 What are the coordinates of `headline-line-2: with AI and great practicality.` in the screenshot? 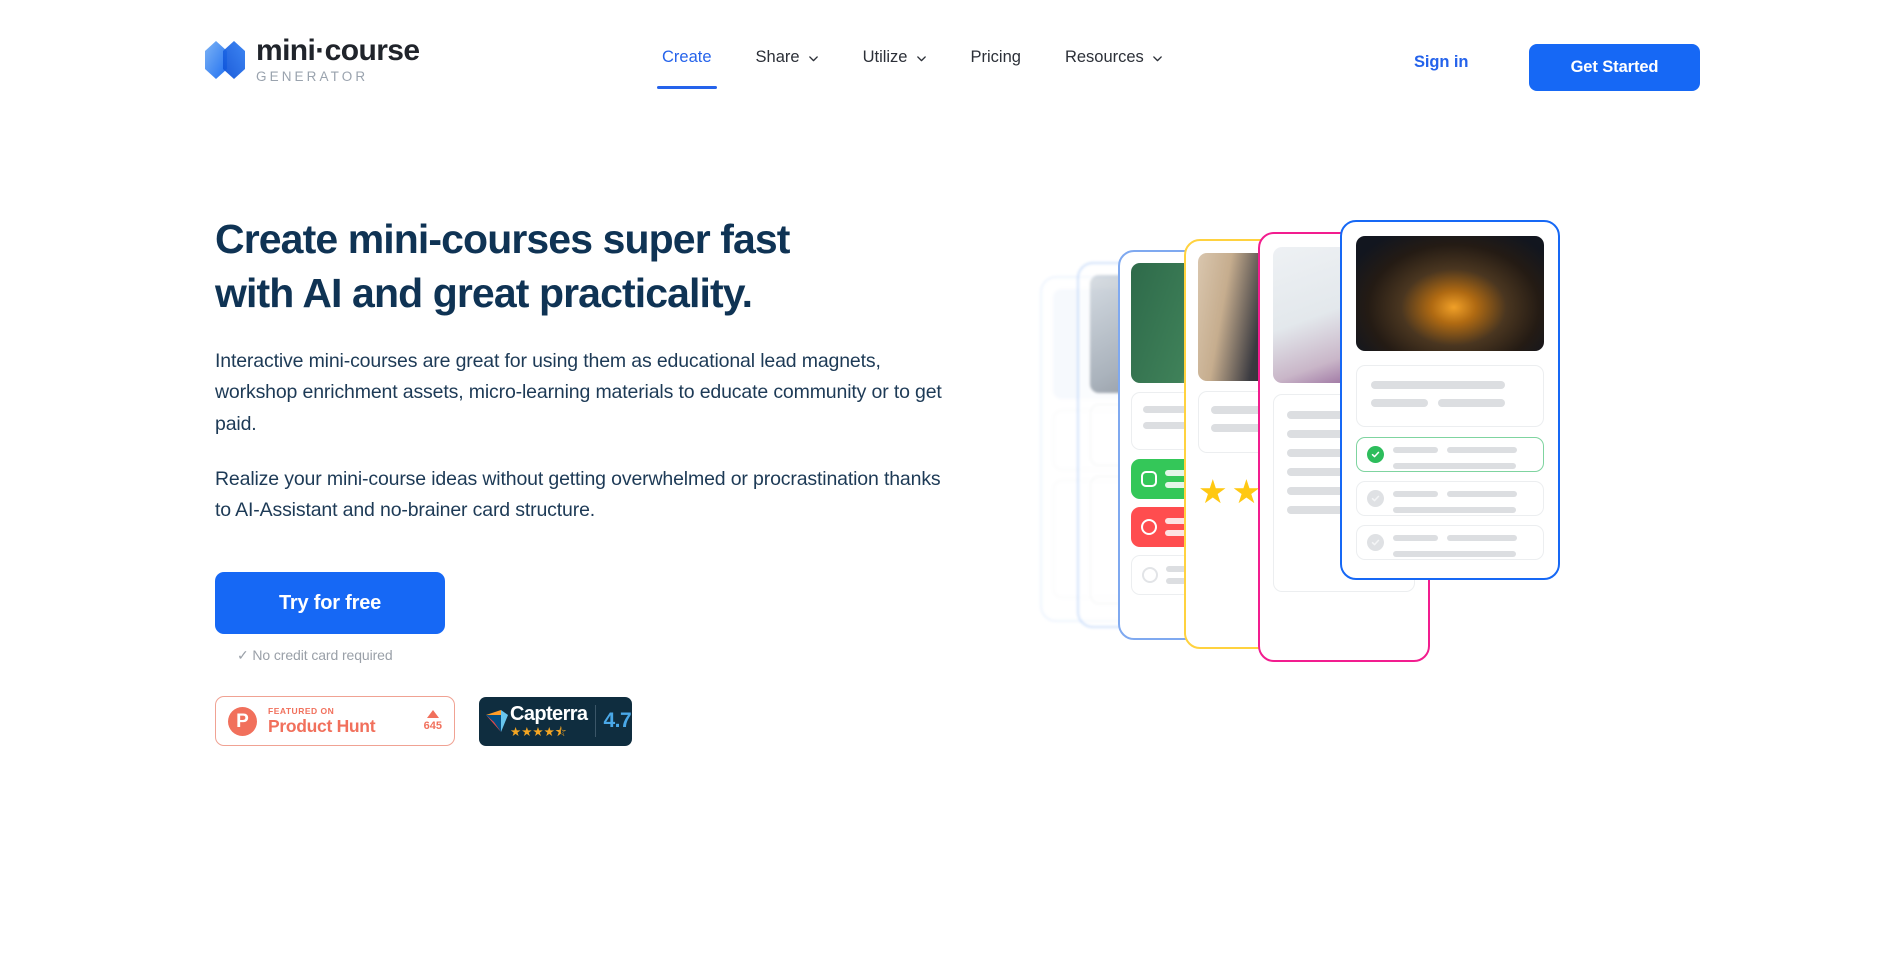 It's located at (484, 293).